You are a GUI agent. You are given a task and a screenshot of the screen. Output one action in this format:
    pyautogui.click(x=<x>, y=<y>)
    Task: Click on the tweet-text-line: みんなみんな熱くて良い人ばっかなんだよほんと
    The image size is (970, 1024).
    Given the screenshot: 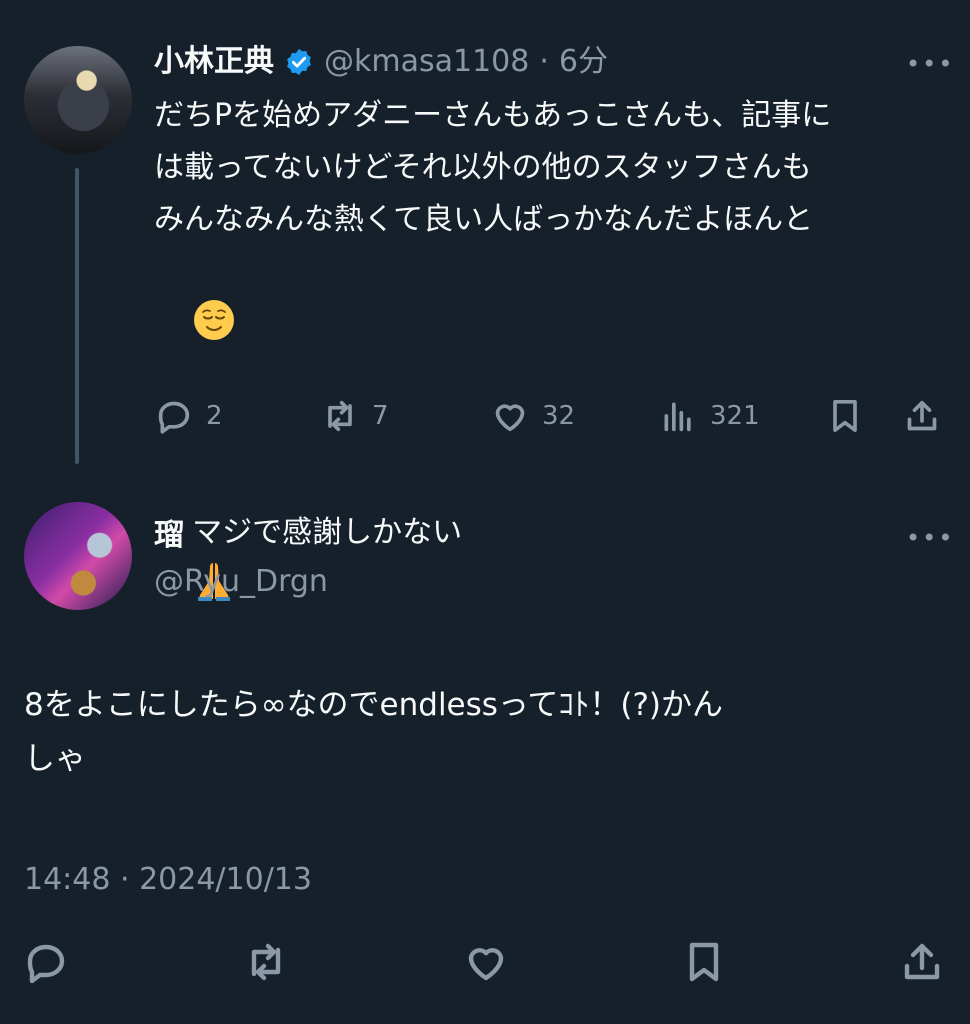 What is the action you would take?
    pyautogui.click(x=484, y=219)
    